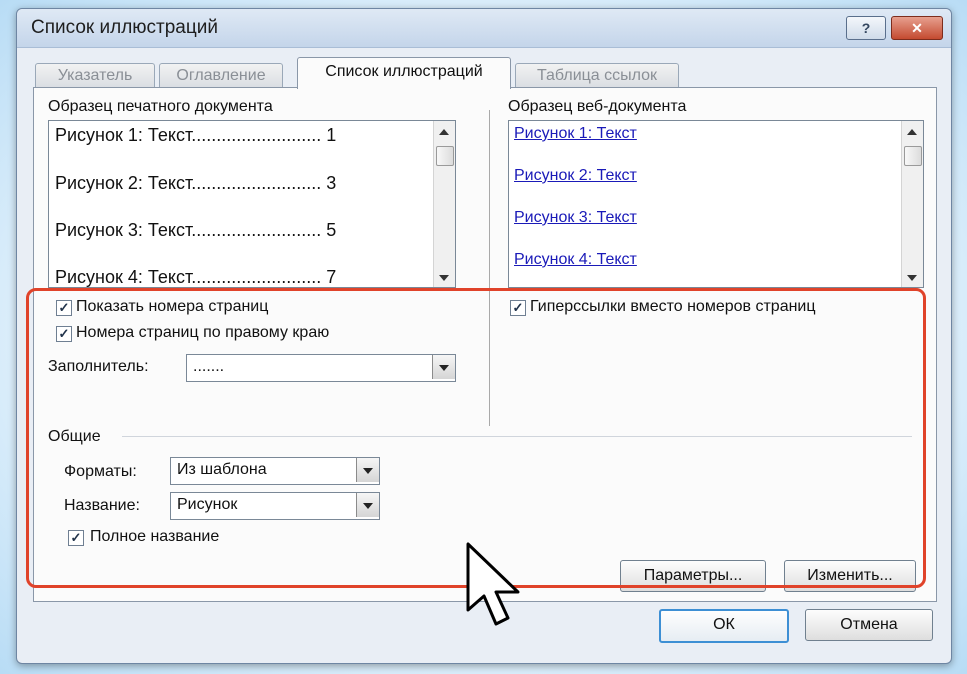 The height and width of the screenshot is (674, 967). Describe the element at coordinates (866, 28) in the screenshot. I see `help-button: ?` at that location.